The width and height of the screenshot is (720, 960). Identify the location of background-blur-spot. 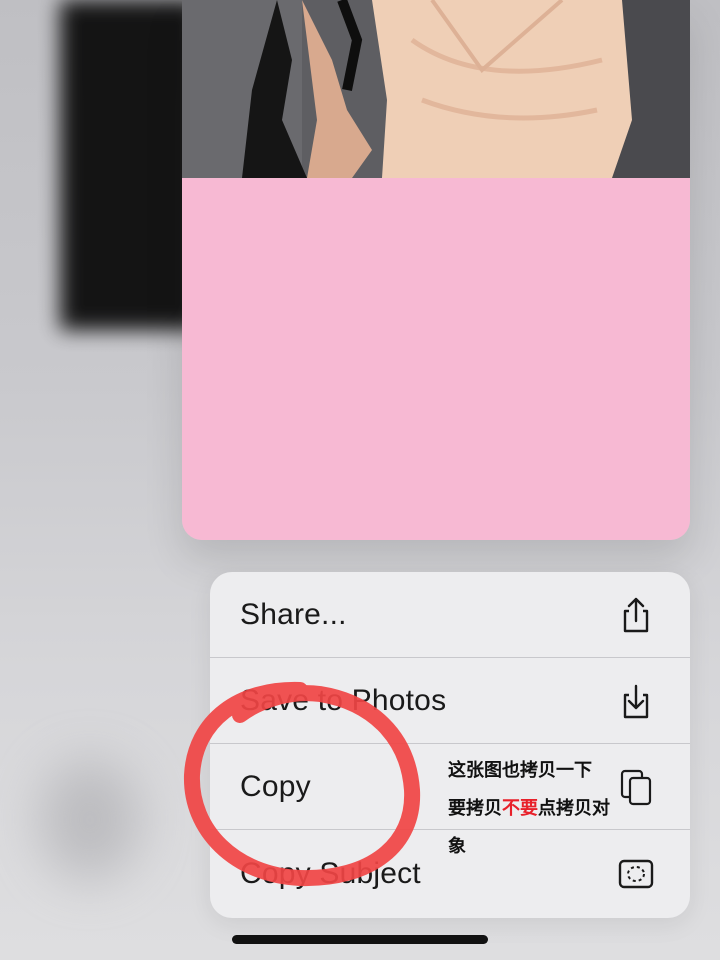
(90, 820).